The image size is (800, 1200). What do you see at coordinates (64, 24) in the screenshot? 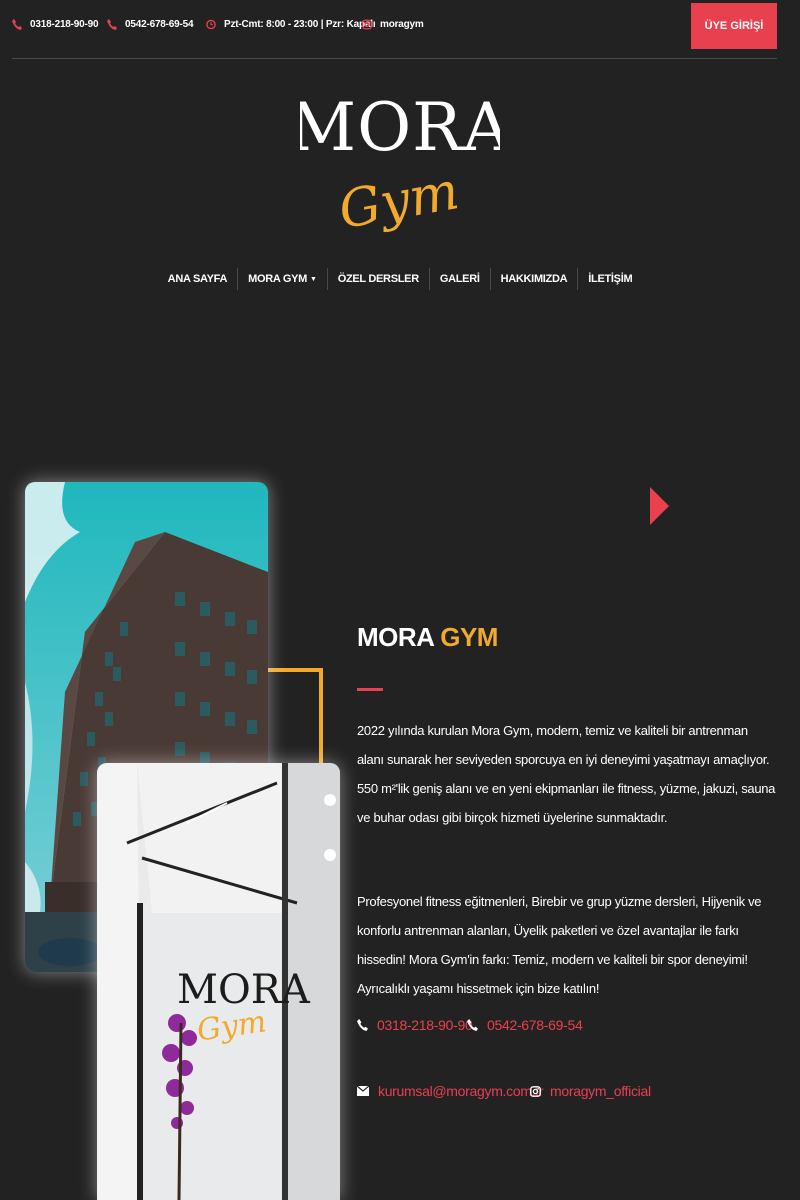
I see `topbar-phone-1-text: 0318-218-90-90` at bounding box center [64, 24].